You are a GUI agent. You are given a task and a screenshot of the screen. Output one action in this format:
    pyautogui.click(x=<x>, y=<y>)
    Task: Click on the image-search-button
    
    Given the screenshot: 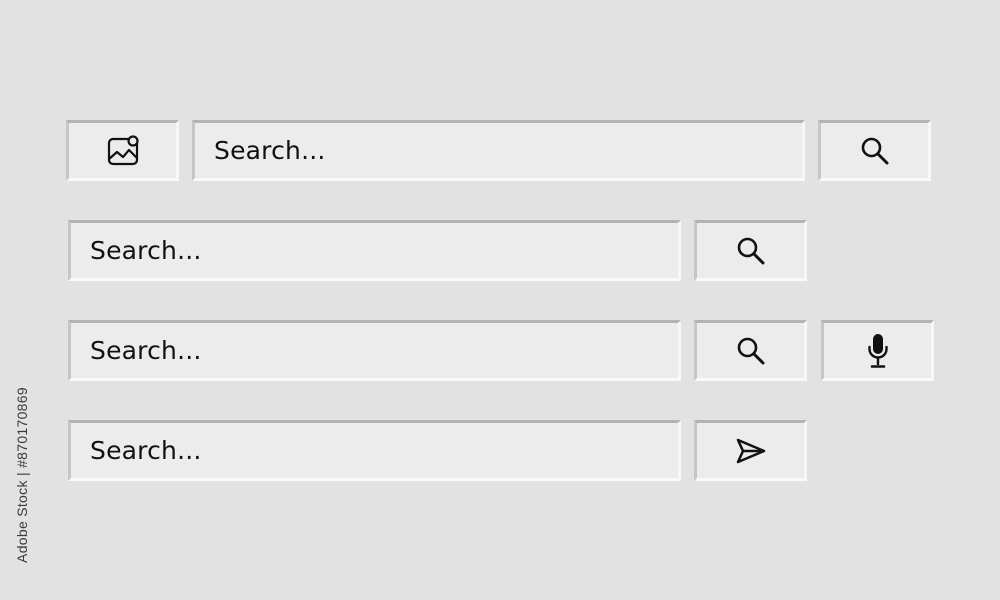 What is the action you would take?
    pyautogui.click(x=122, y=150)
    